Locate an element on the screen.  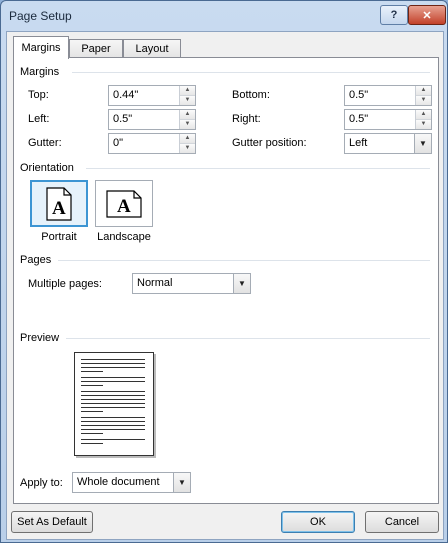
help-button: ? is located at coordinates (394, 15).